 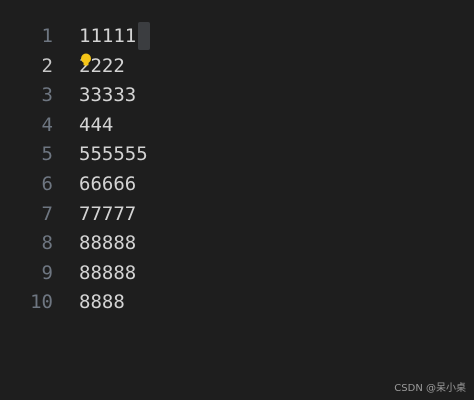 What do you see at coordinates (237, 37) in the screenshot?
I see `editor-line-1: 1 11111` at bounding box center [237, 37].